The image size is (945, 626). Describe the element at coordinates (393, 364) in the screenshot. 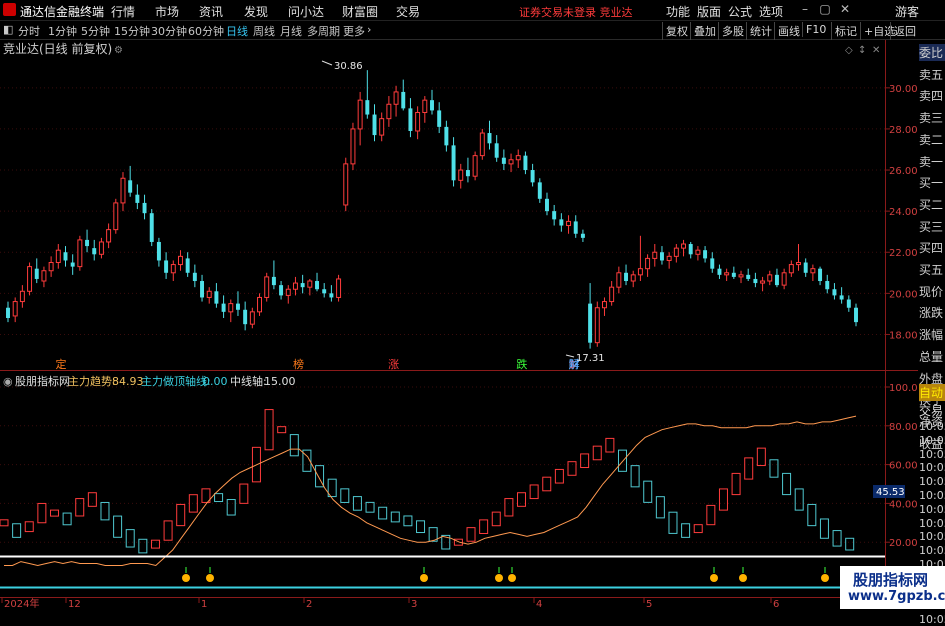

I see `event-marker: 涨` at that location.